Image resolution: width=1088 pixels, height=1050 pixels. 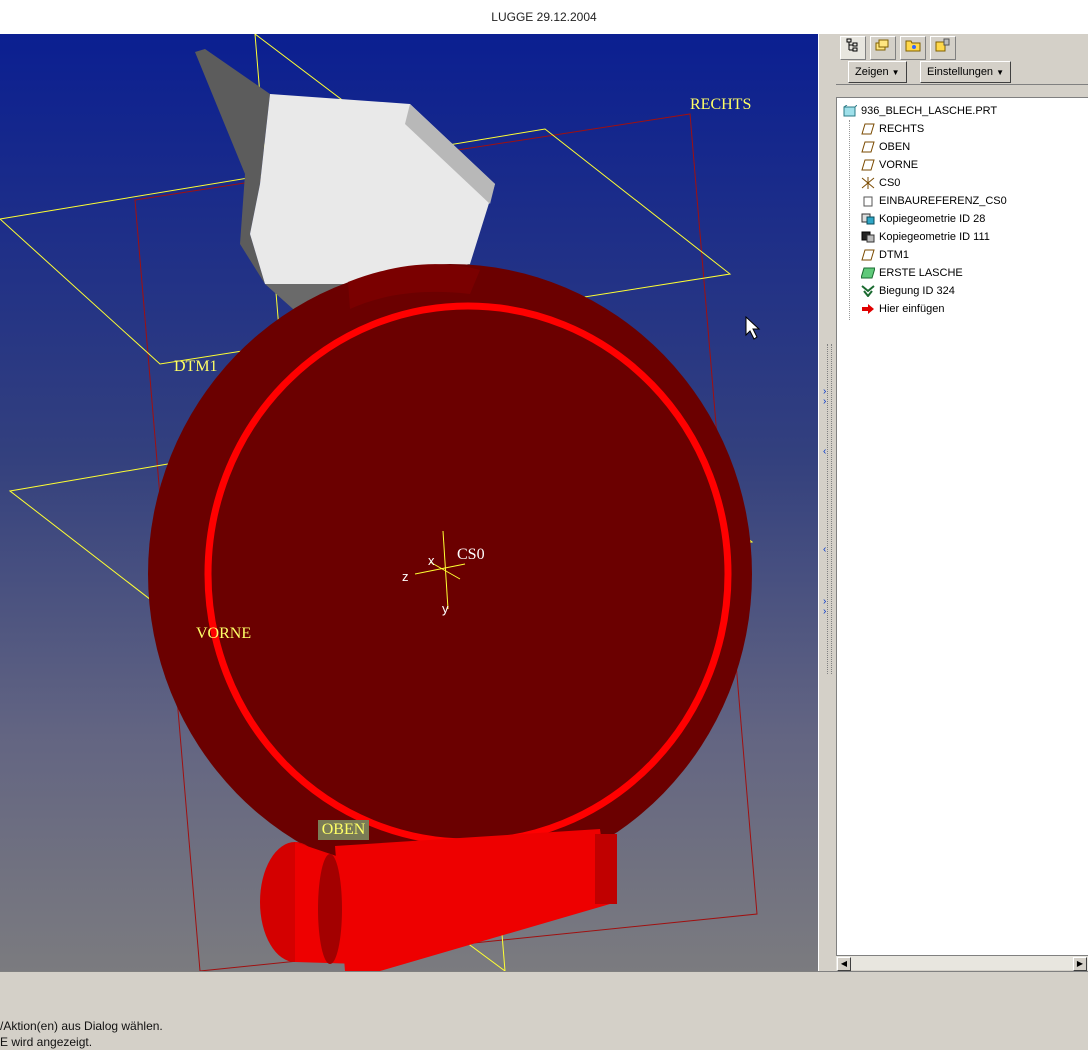 I want to click on reference-icon, so click(x=868, y=201).